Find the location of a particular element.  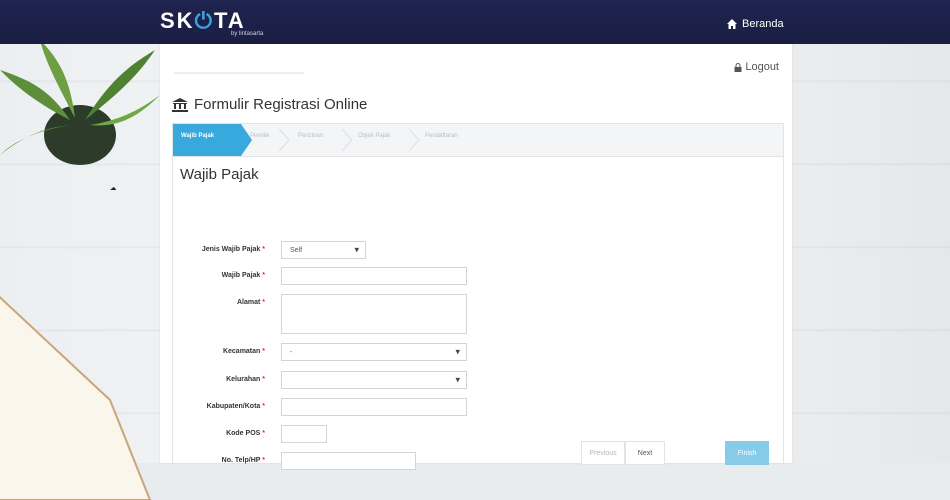

wizard-step-pendaftaran: Pendaftaran is located at coordinates (441, 140).